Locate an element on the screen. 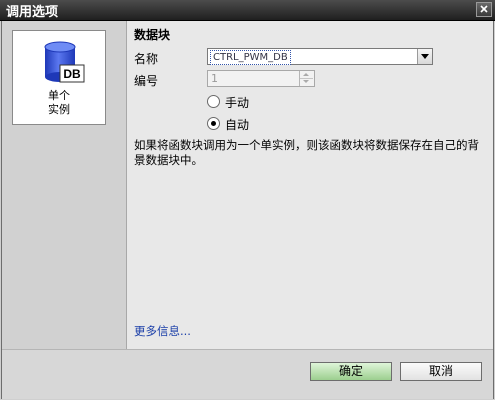  data-block-icon: DB is located at coordinates (64, 62).